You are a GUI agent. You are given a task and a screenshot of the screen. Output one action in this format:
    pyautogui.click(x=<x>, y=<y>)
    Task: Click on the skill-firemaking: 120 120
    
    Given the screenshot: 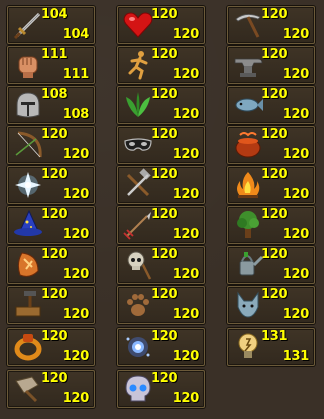 What is the action you would take?
    pyautogui.click(x=271, y=185)
    